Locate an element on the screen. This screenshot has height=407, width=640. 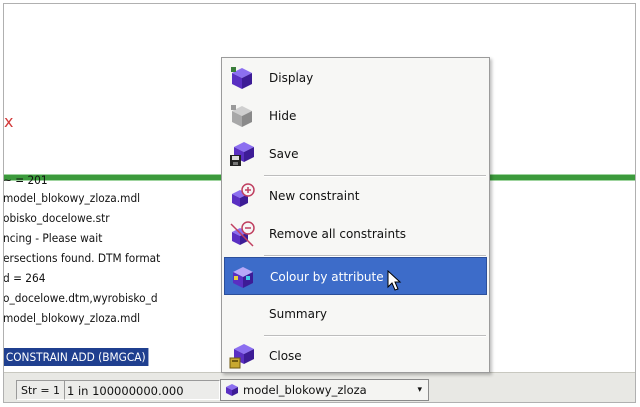
log-line: ersections found. DTM format is located at coordinates (82, 258).